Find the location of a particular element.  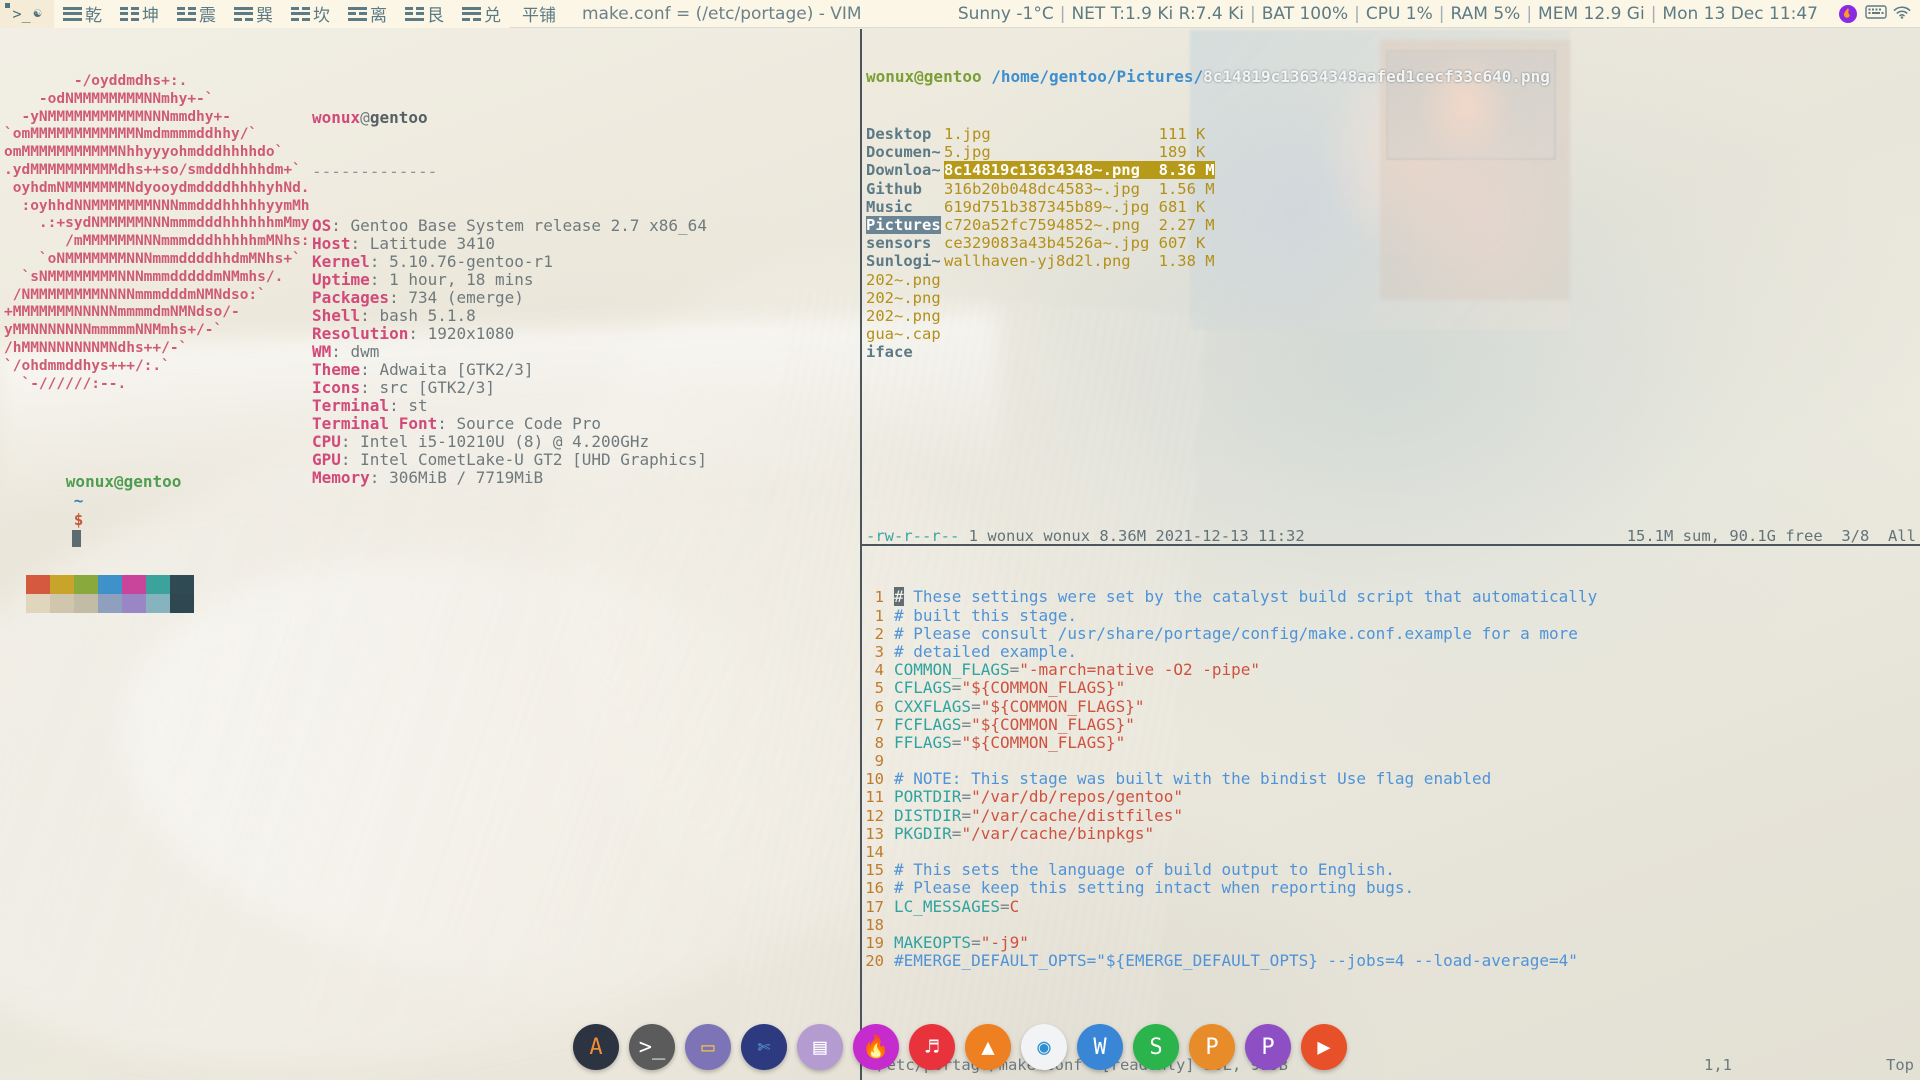

file-manager-icon: ▭ is located at coordinates (708, 1047).